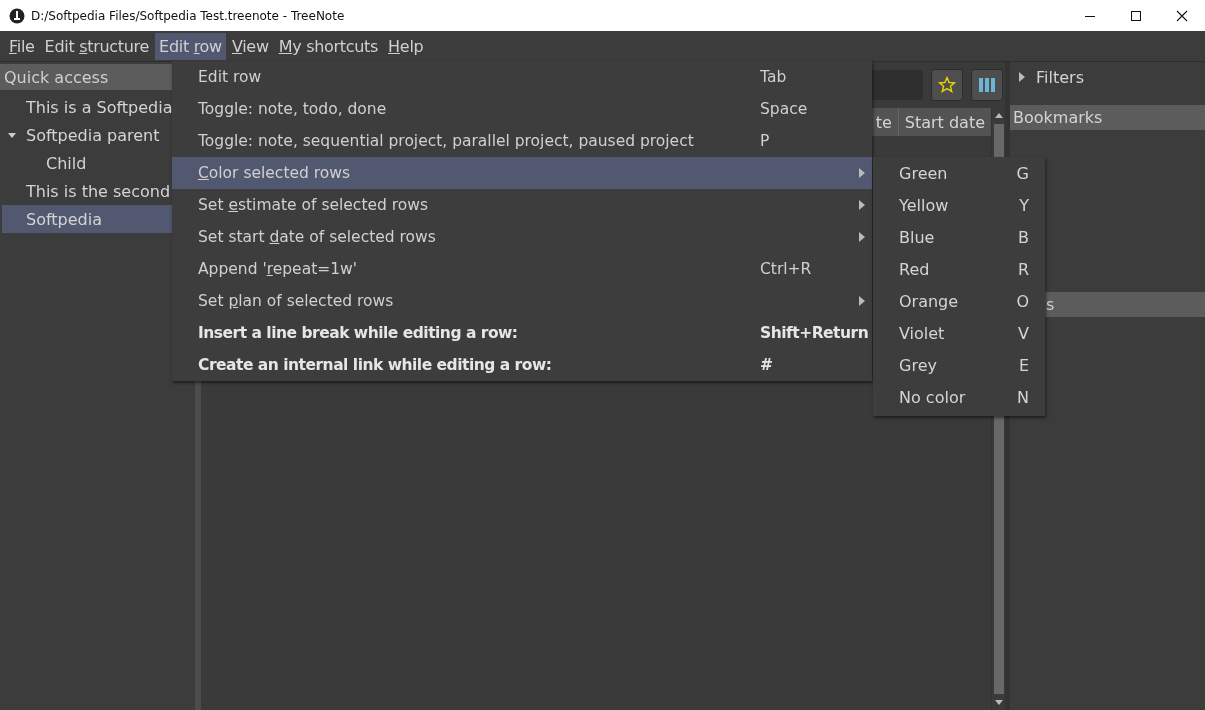  I want to click on bookmark-button, so click(947, 85).